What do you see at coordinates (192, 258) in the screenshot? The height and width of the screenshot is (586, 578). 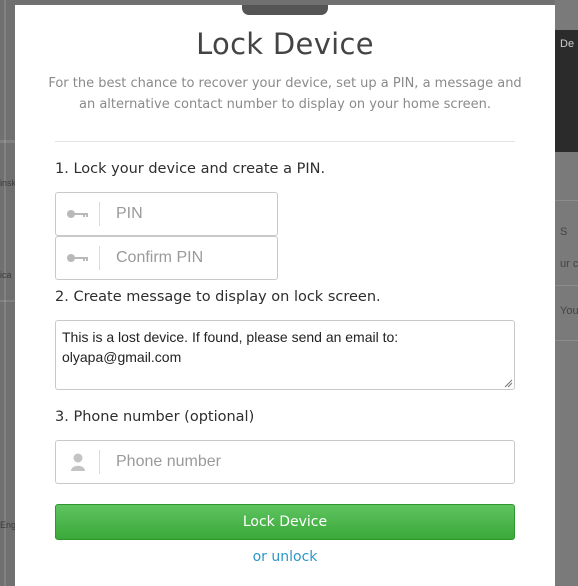 I see `confirm-pin-input` at bounding box center [192, 258].